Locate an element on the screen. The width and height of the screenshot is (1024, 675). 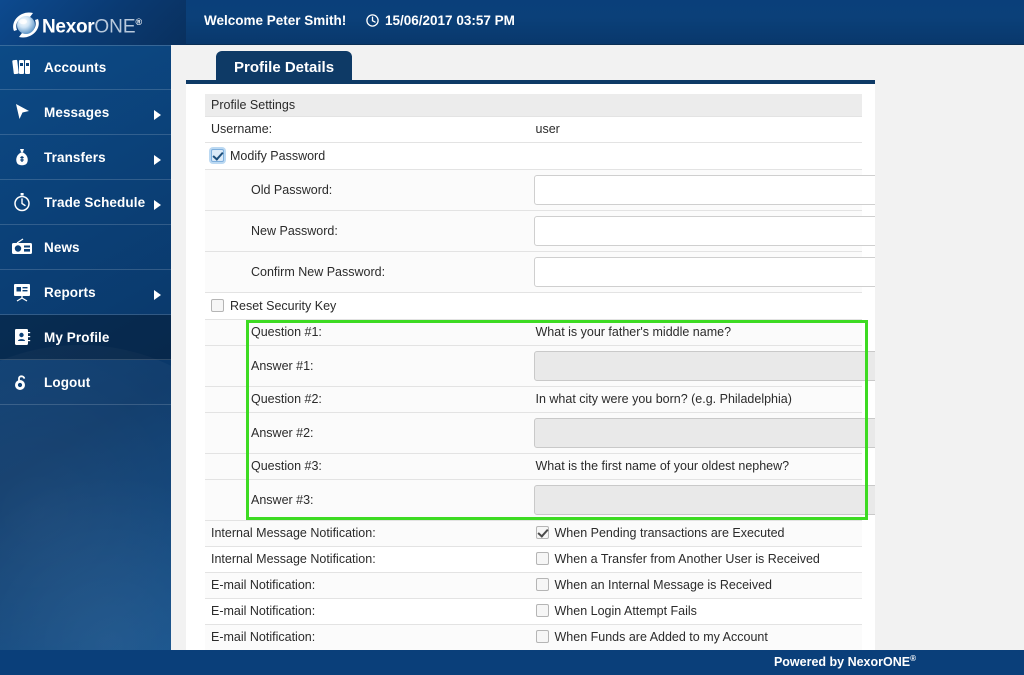
sidebar-item-my-profile: My Profile is located at coordinates (85, 337).